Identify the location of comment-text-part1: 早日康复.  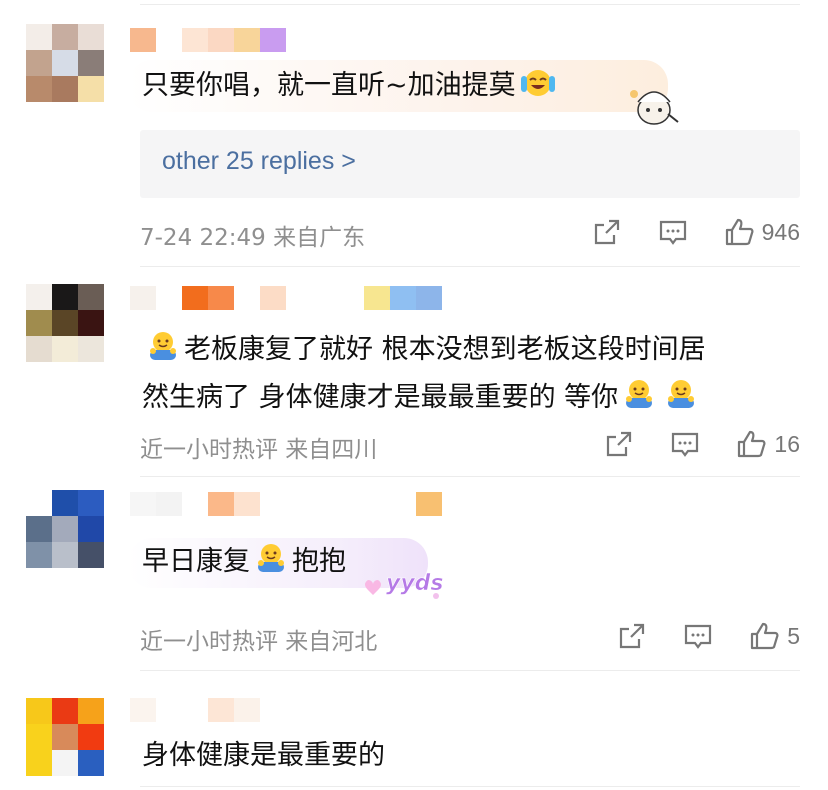
(196, 561).